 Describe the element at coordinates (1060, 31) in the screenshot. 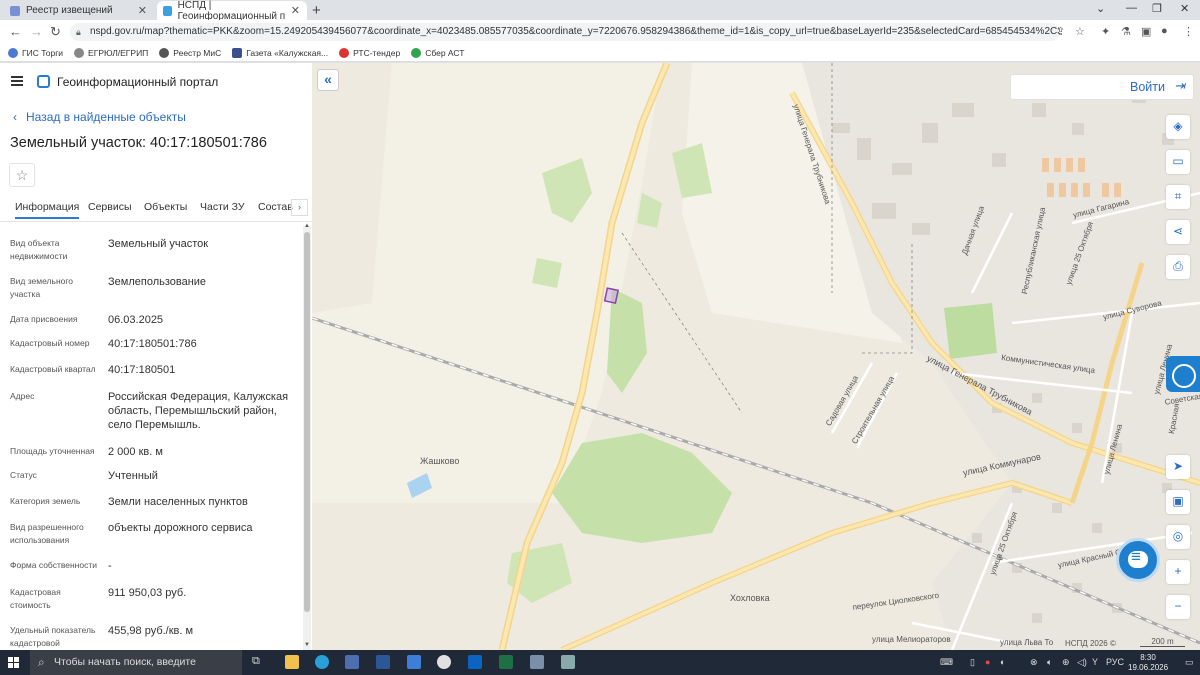

I see `share-icon: ⇪` at that location.